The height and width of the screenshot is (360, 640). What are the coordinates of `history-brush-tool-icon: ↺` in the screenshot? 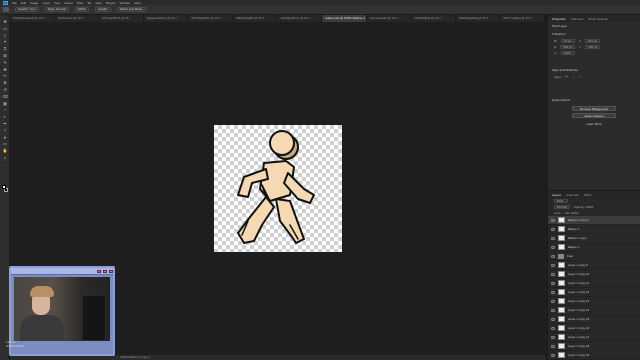 It's located at (5, 89).